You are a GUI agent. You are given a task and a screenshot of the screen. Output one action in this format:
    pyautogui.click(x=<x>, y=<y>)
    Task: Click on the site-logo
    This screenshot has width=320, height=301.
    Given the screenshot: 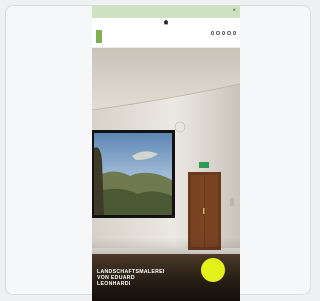 What is the action you would take?
    pyautogui.click(x=108, y=36)
    